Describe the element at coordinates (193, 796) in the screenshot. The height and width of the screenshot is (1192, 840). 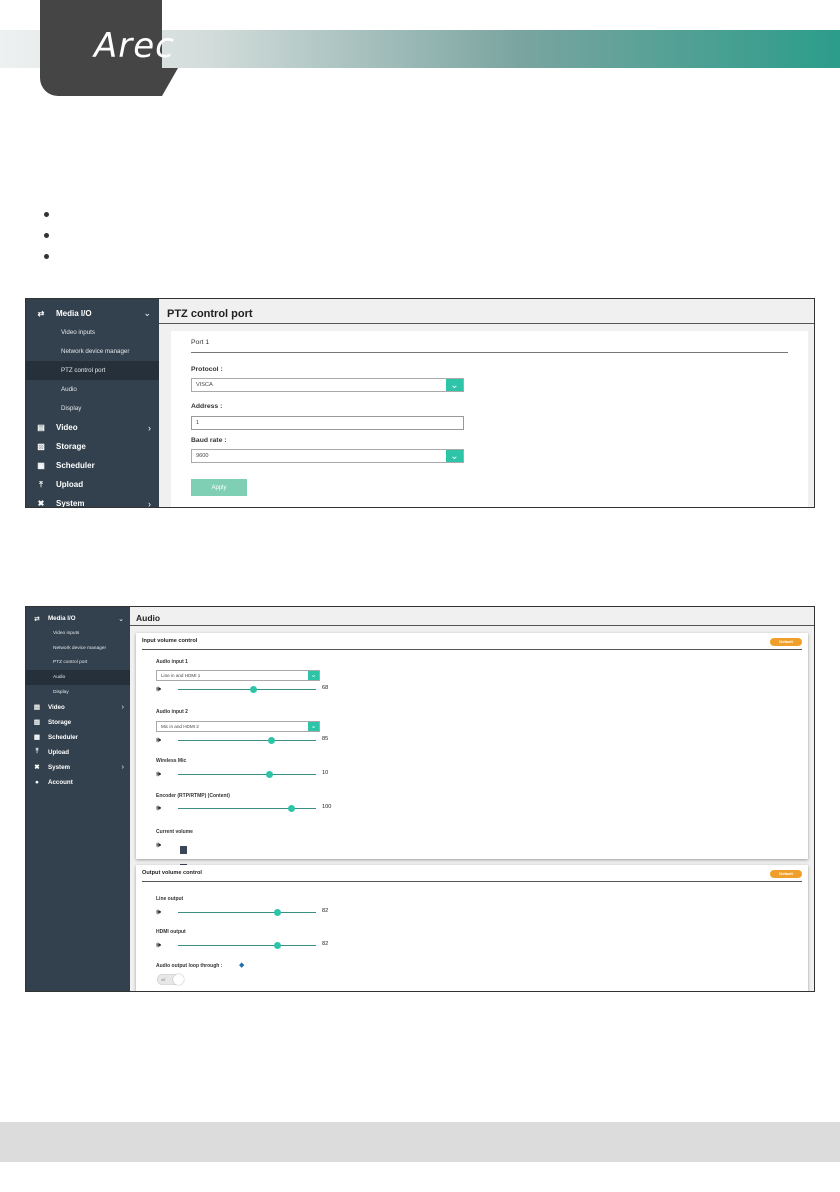
I see `encoder-label: Encoder (RTP/RTMP) (Content)` at that location.